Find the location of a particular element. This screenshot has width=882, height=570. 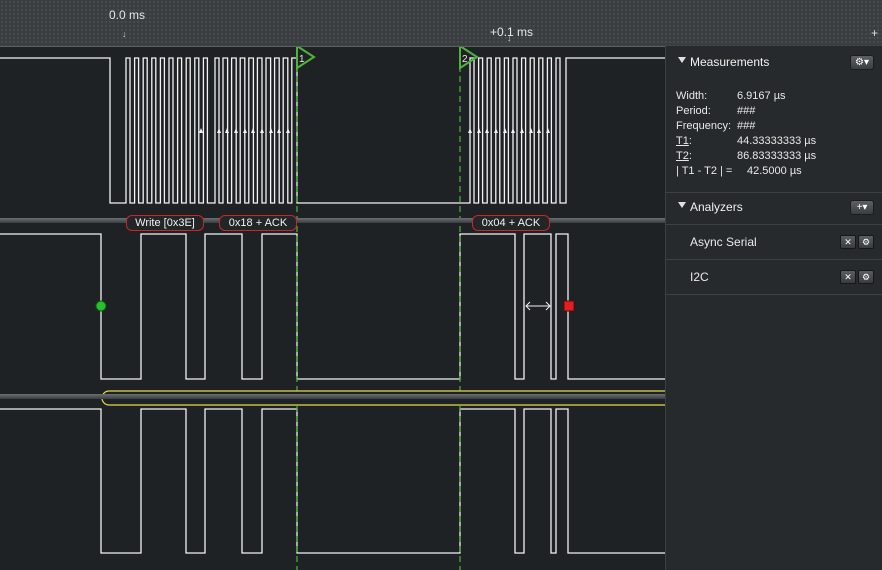

width-value: 6.9167 µs is located at coordinates (761, 96).